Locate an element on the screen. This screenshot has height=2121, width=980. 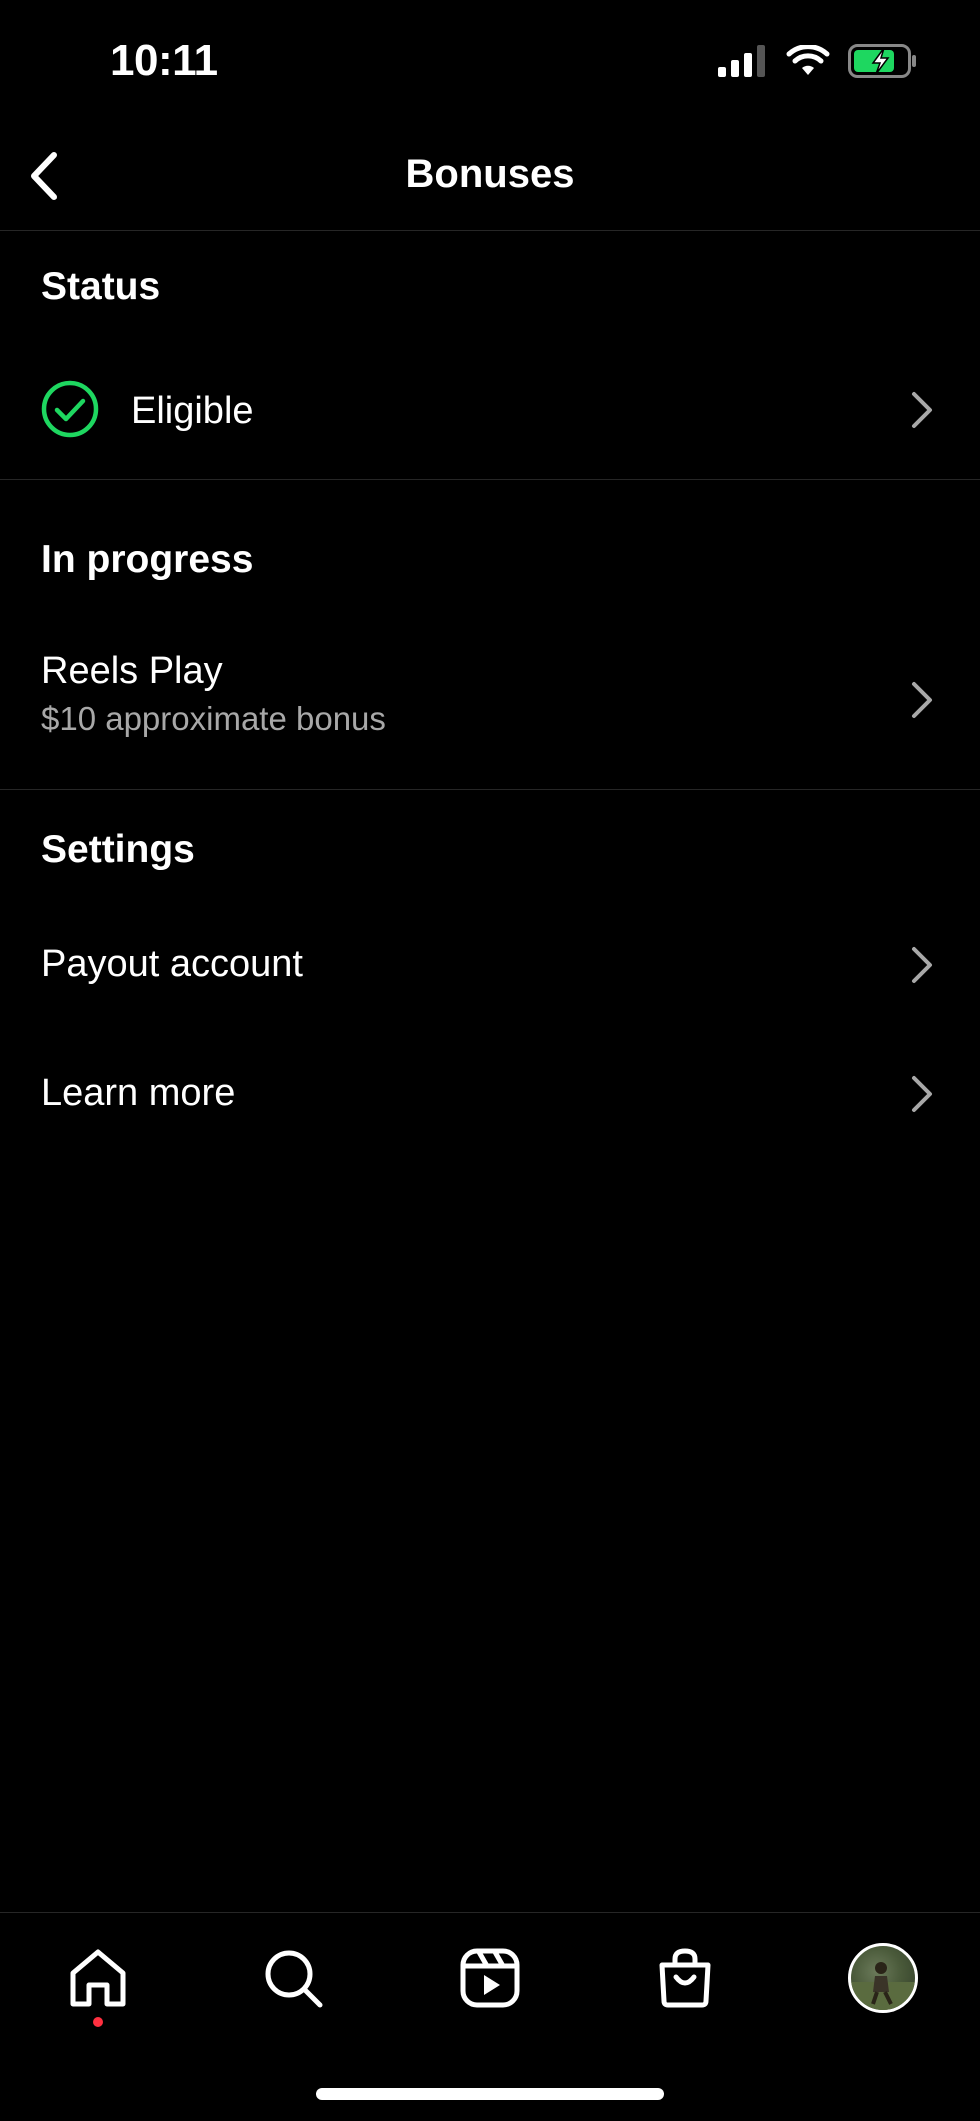
tab-shop is located at coordinates (685, 1978).